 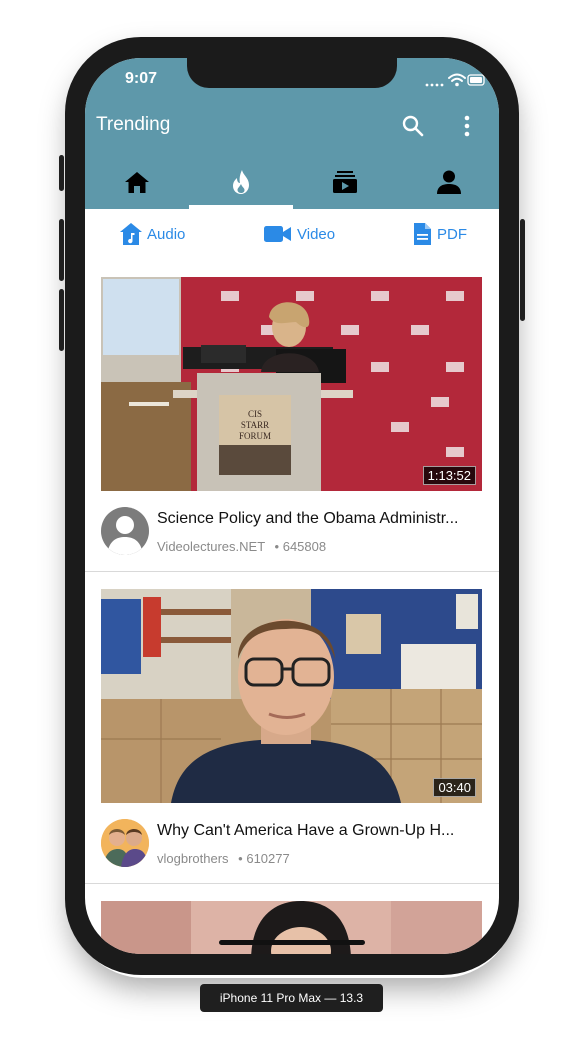 I want to click on subscriptions-icon, so click(x=345, y=182).